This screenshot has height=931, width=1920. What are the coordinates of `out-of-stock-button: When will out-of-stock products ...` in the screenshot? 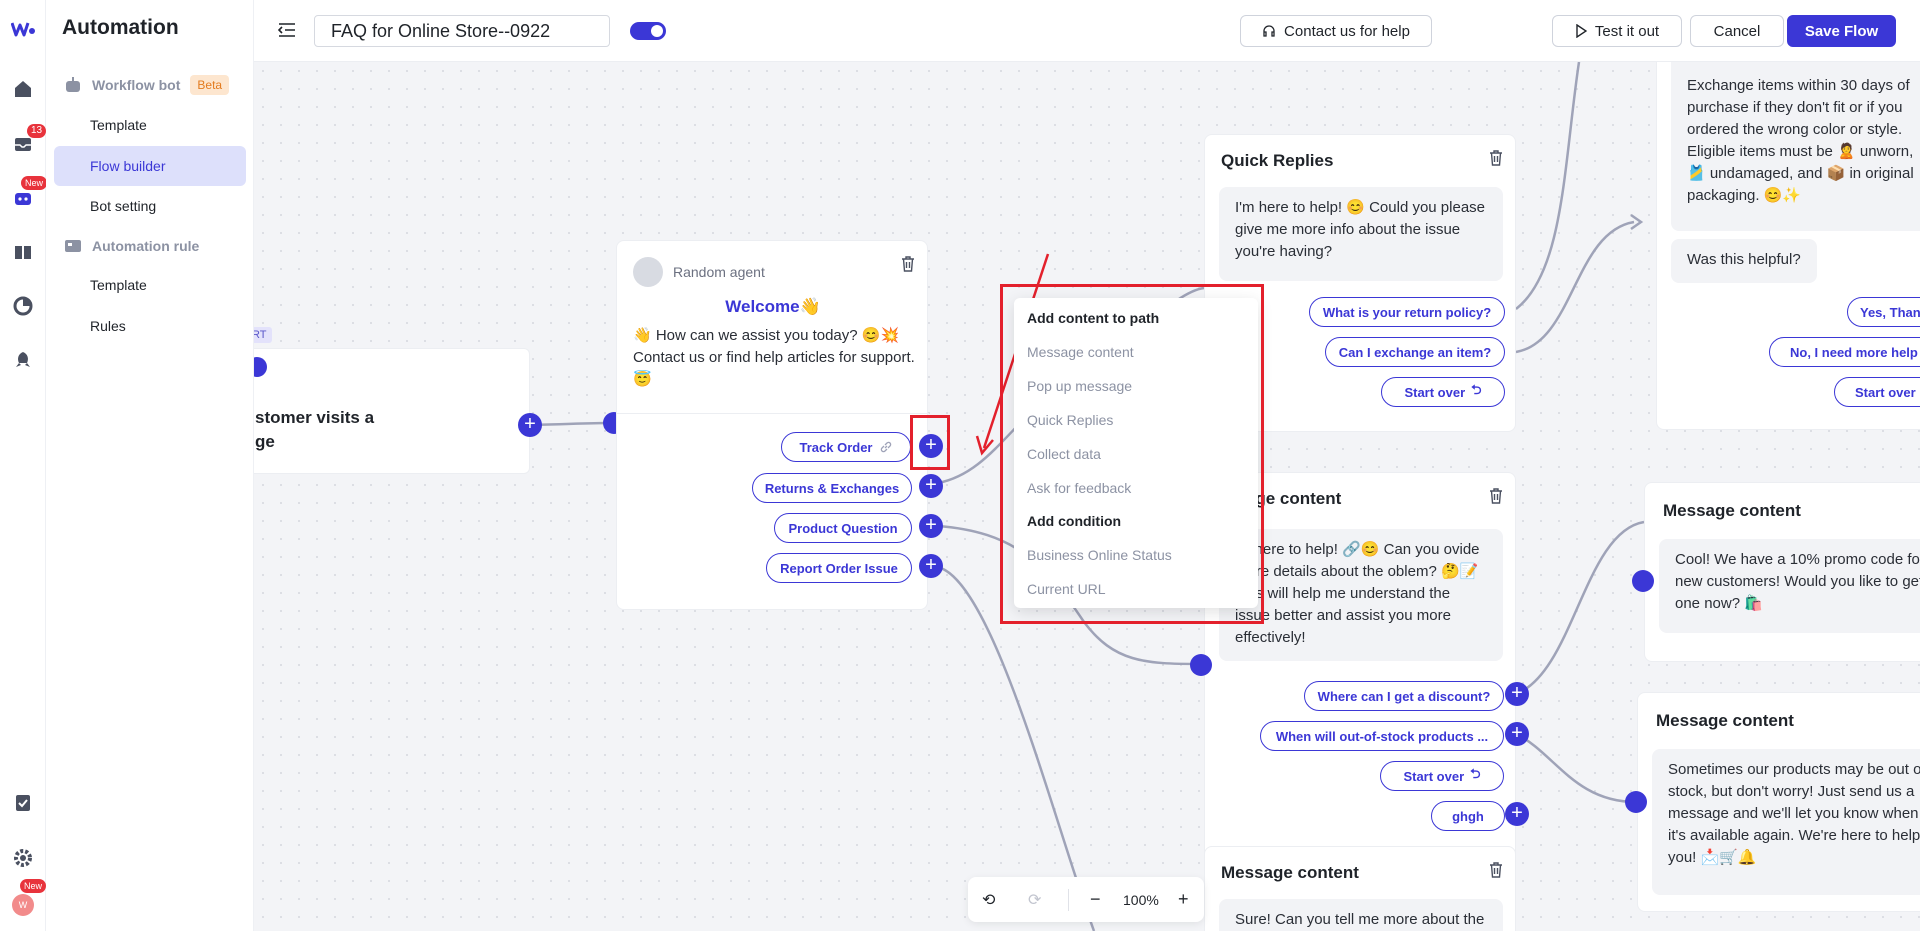 It's located at (1382, 736).